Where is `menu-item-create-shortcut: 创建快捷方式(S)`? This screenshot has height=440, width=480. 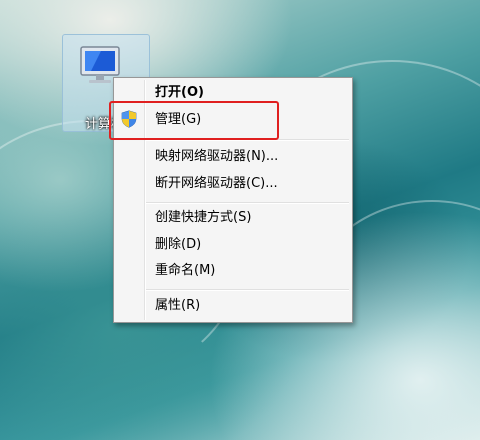
menu-item-create-shortcut: 创建快捷方式(S) is located at coordinates (233, 218).